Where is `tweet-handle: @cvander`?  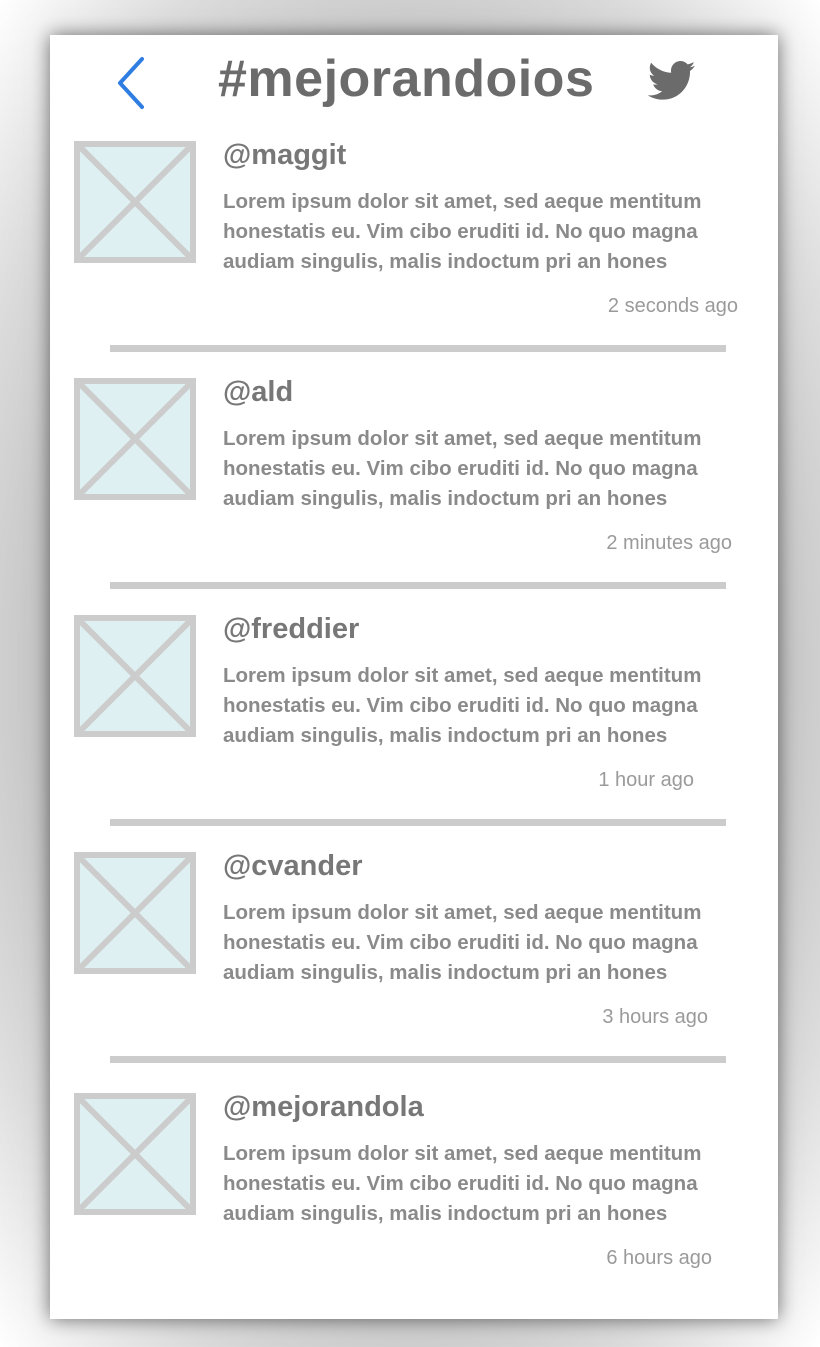 tweet-handle: @cvander is located at coordinates (293, 866).